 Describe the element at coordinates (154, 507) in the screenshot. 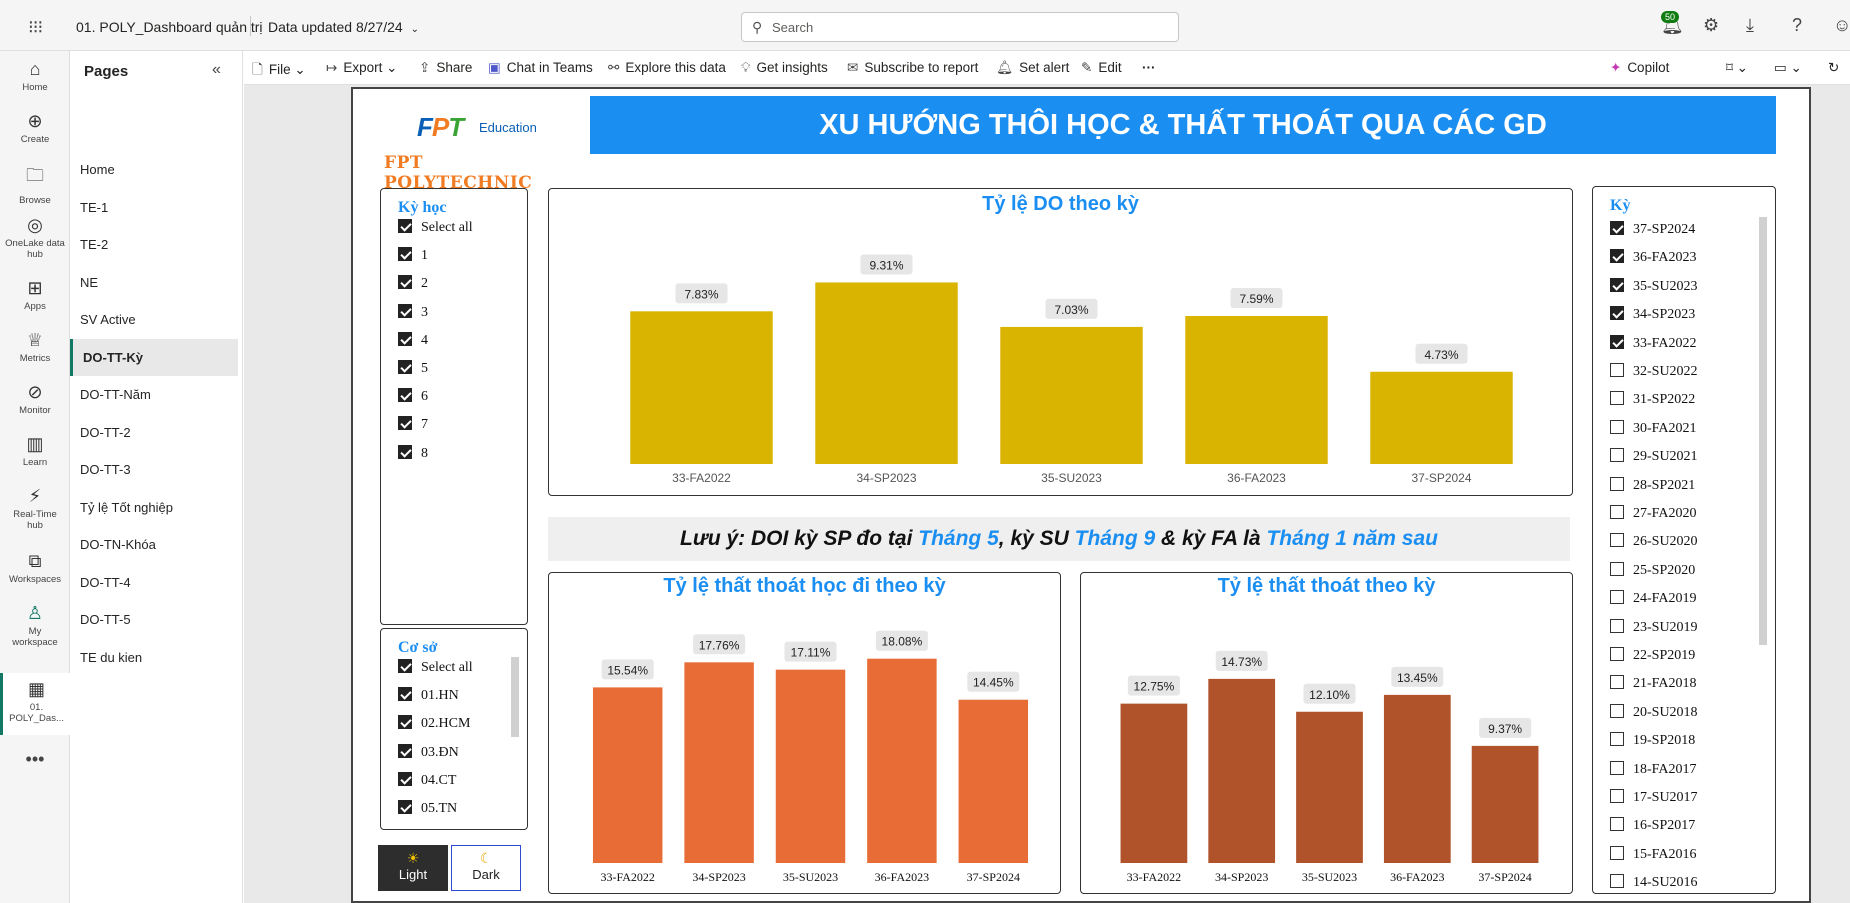

I see `page-tab: Tỷ lệ Tốt nghiệp` at that location.